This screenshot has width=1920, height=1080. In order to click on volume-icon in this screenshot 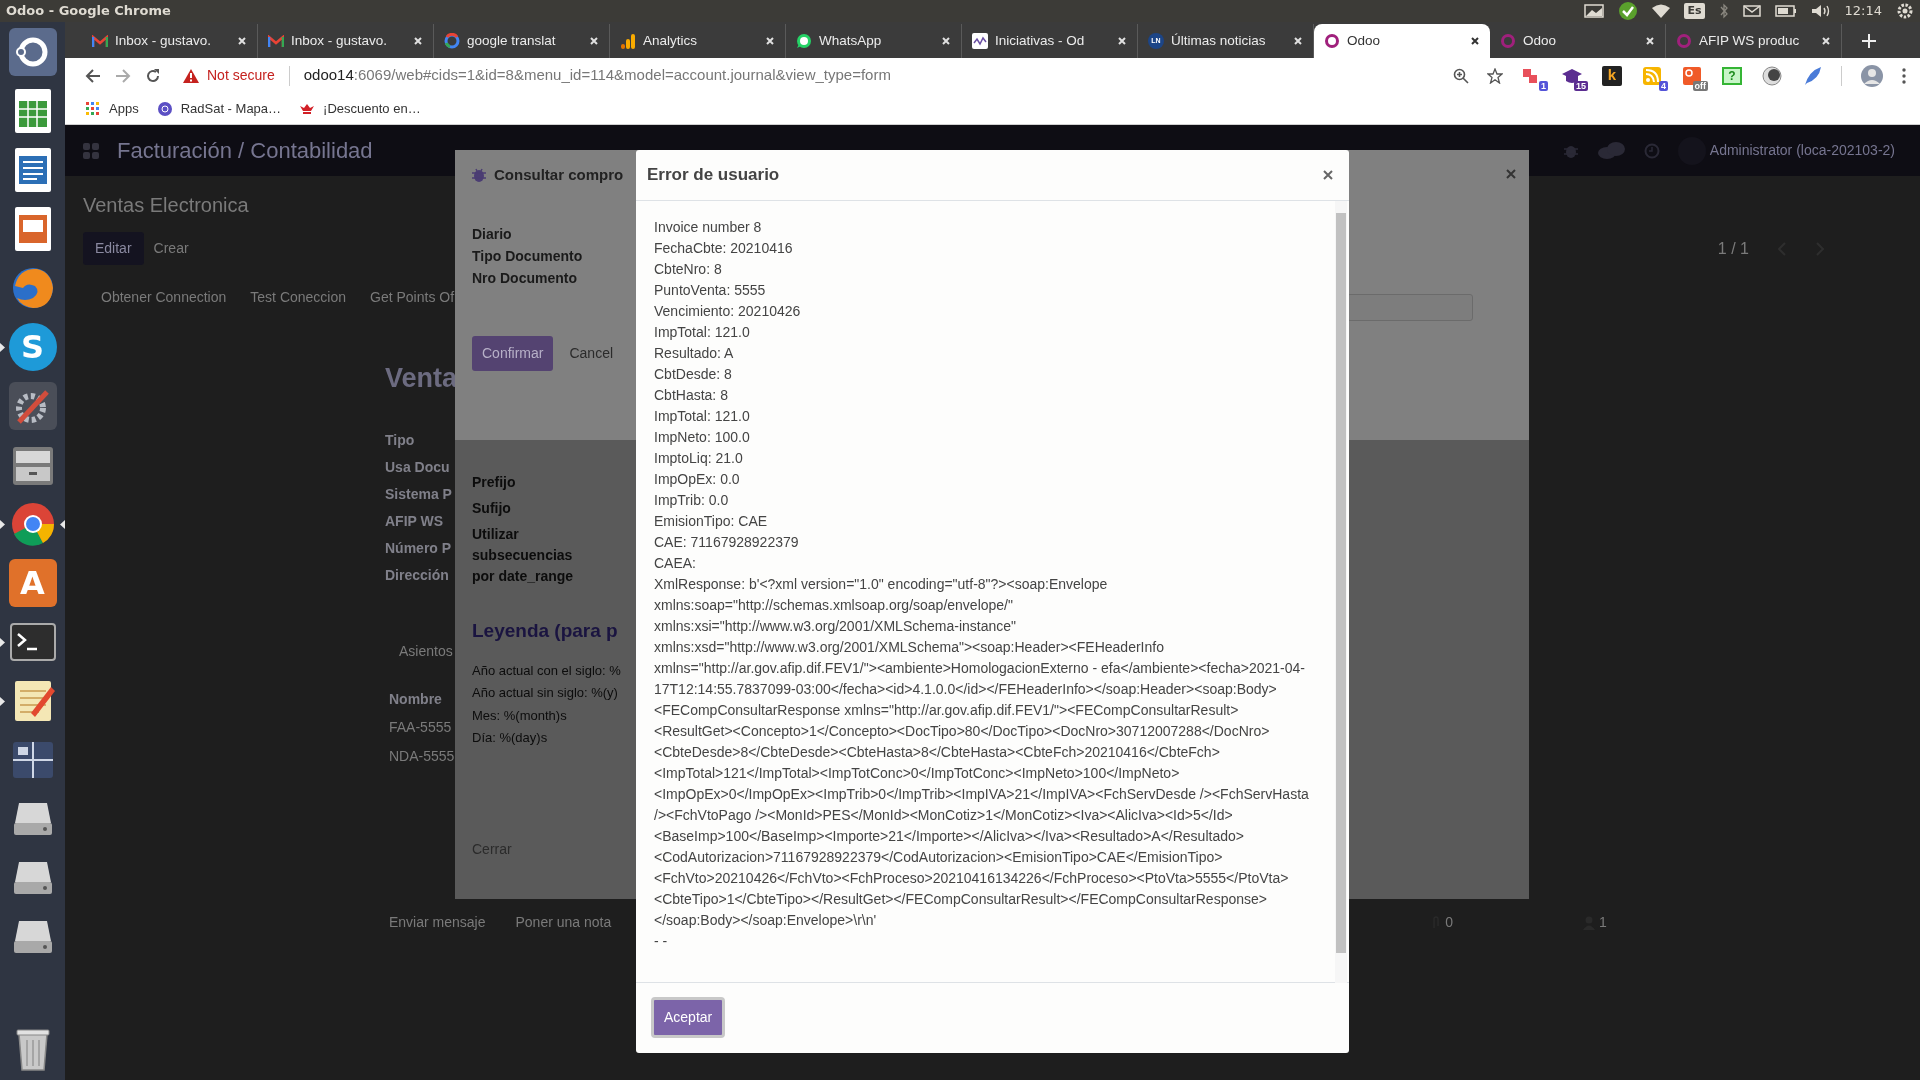, I will do `click(1820, 11)`.